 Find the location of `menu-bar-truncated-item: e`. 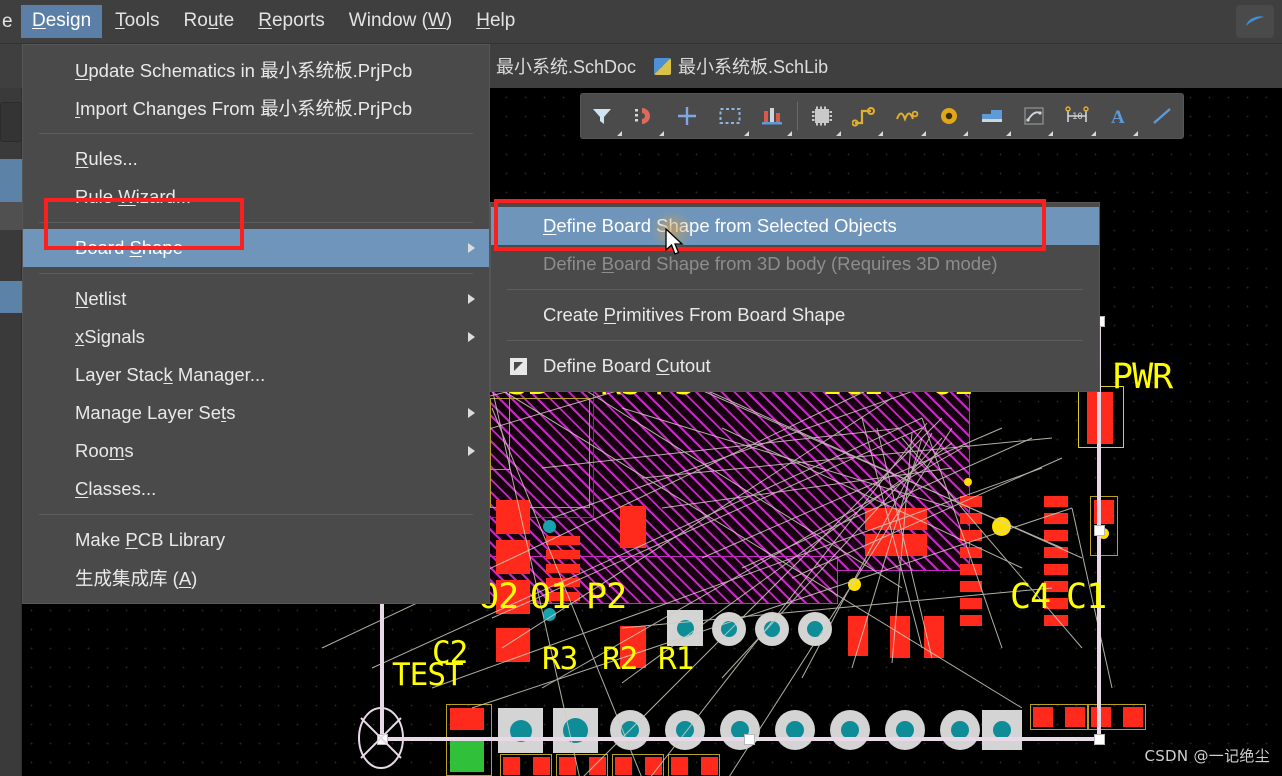

menu-bar-truncated-item: e is located at coordinates (10, 22).